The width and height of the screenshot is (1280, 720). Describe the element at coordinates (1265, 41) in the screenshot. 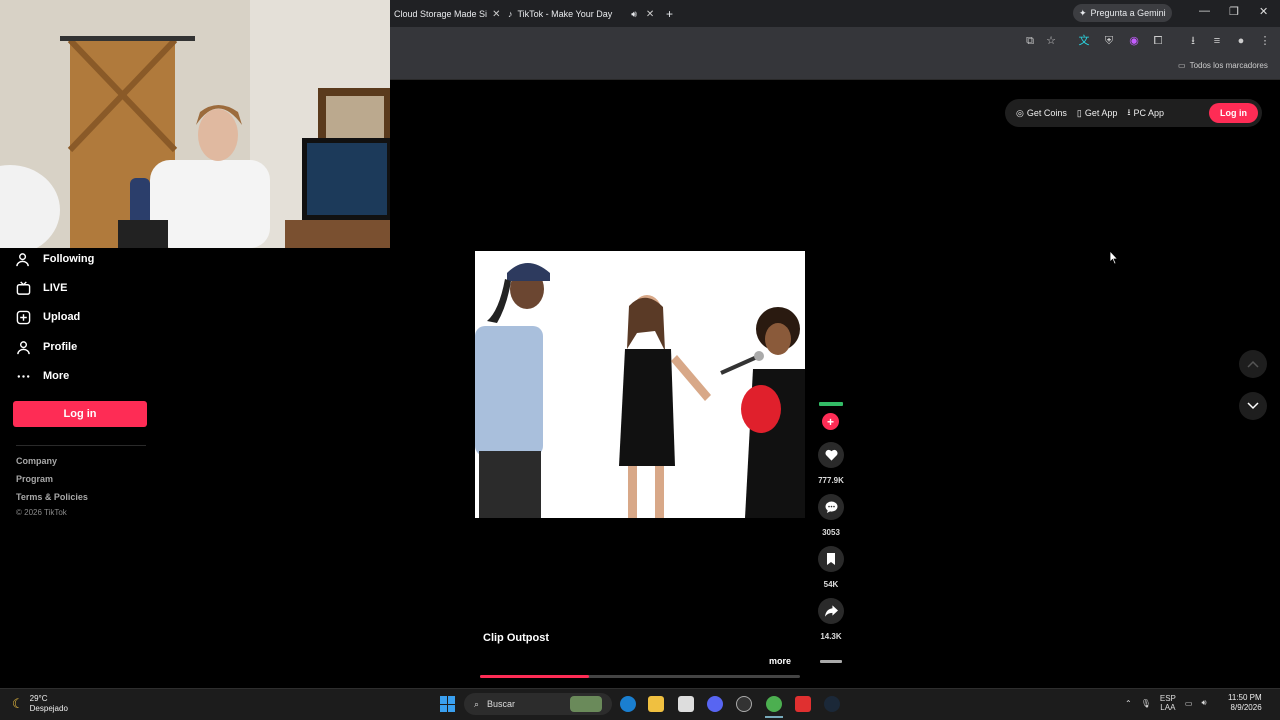

I see `menu-kebab-icon: ⋮` at that location.